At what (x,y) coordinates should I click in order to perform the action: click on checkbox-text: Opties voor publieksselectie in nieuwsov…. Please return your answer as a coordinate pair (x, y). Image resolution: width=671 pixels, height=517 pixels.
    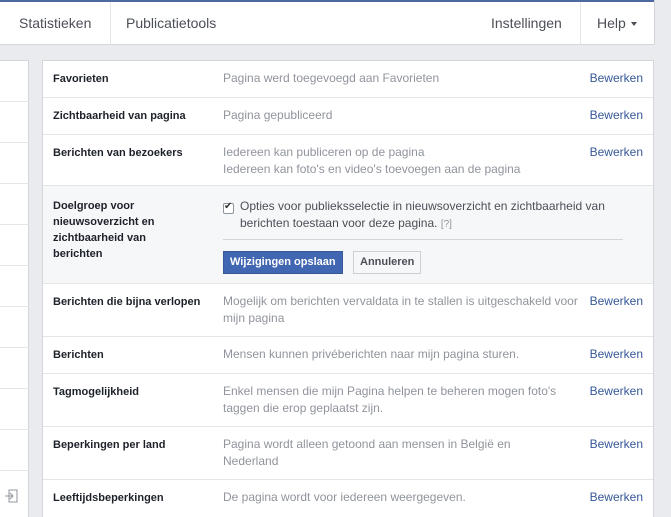
    Looking at the image, I should click on (422, 214).